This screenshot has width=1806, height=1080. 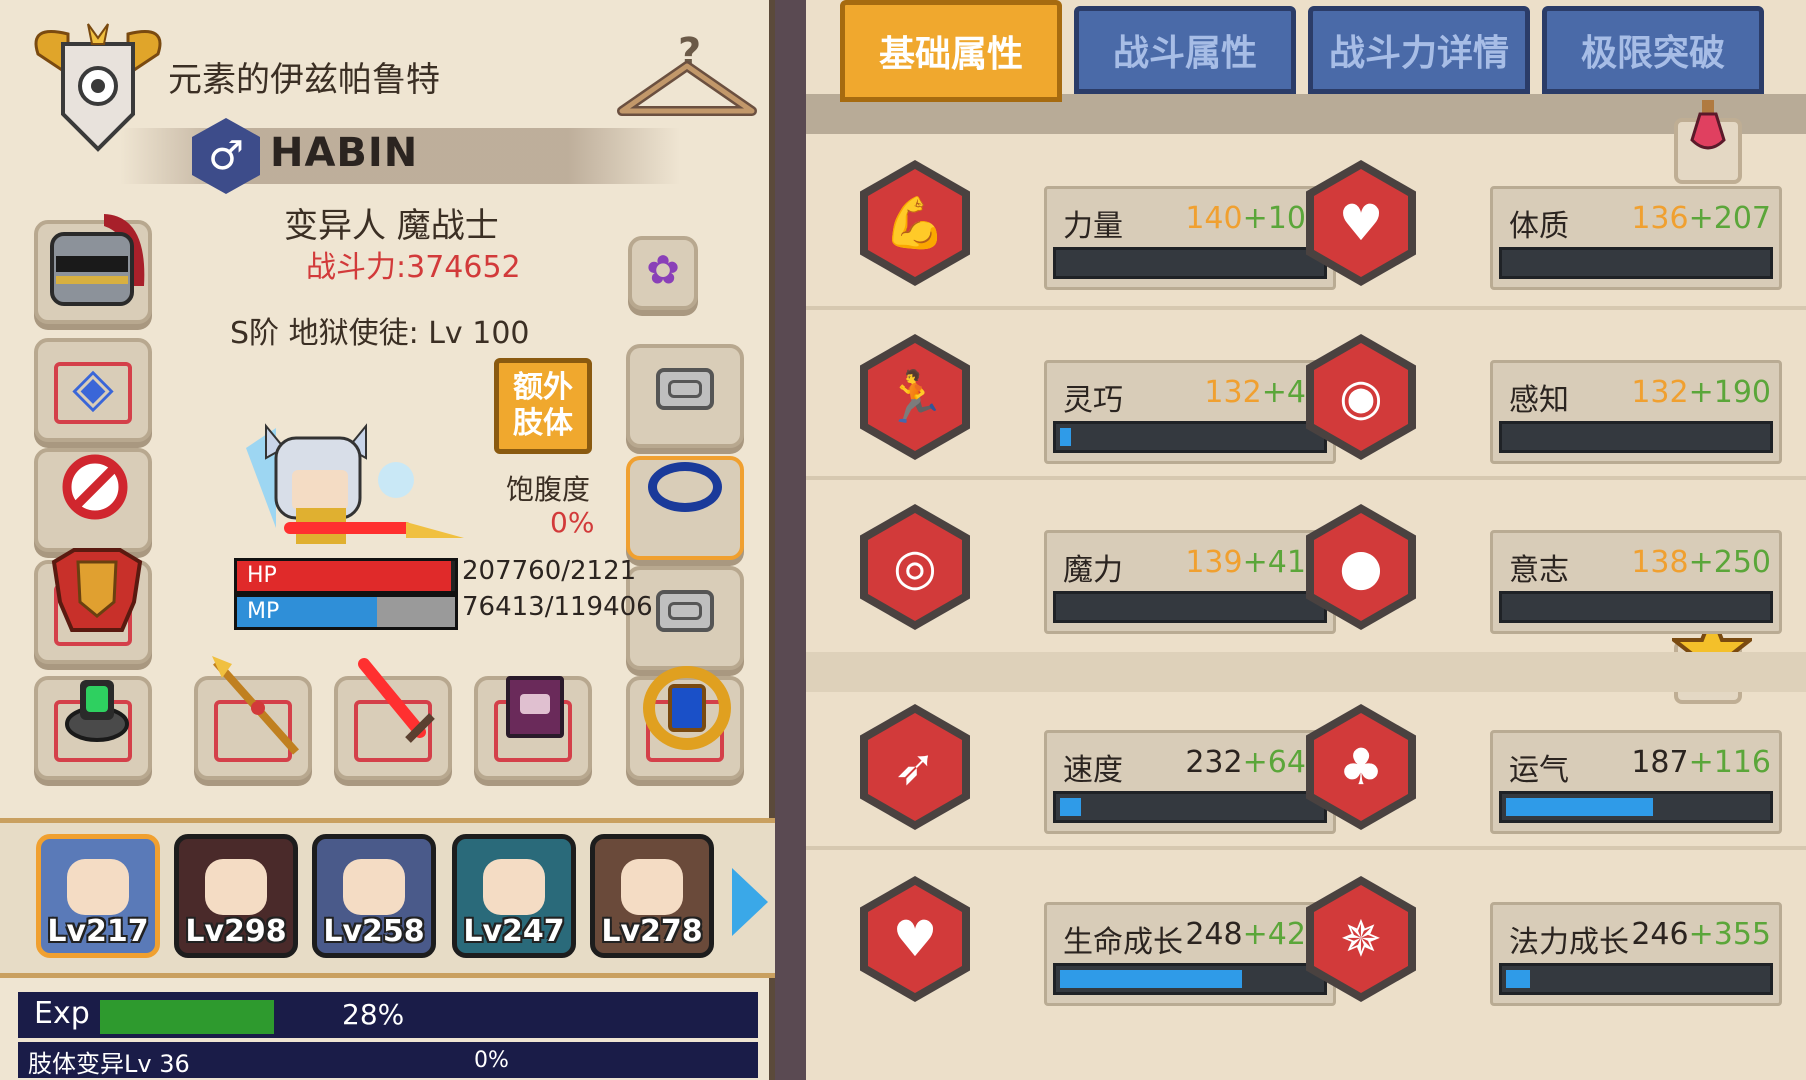 What do you see at coordinates (1729, 934) in the screenshot?
I see `stat-bonus-value: +355` at bounding box center [1729, 934].